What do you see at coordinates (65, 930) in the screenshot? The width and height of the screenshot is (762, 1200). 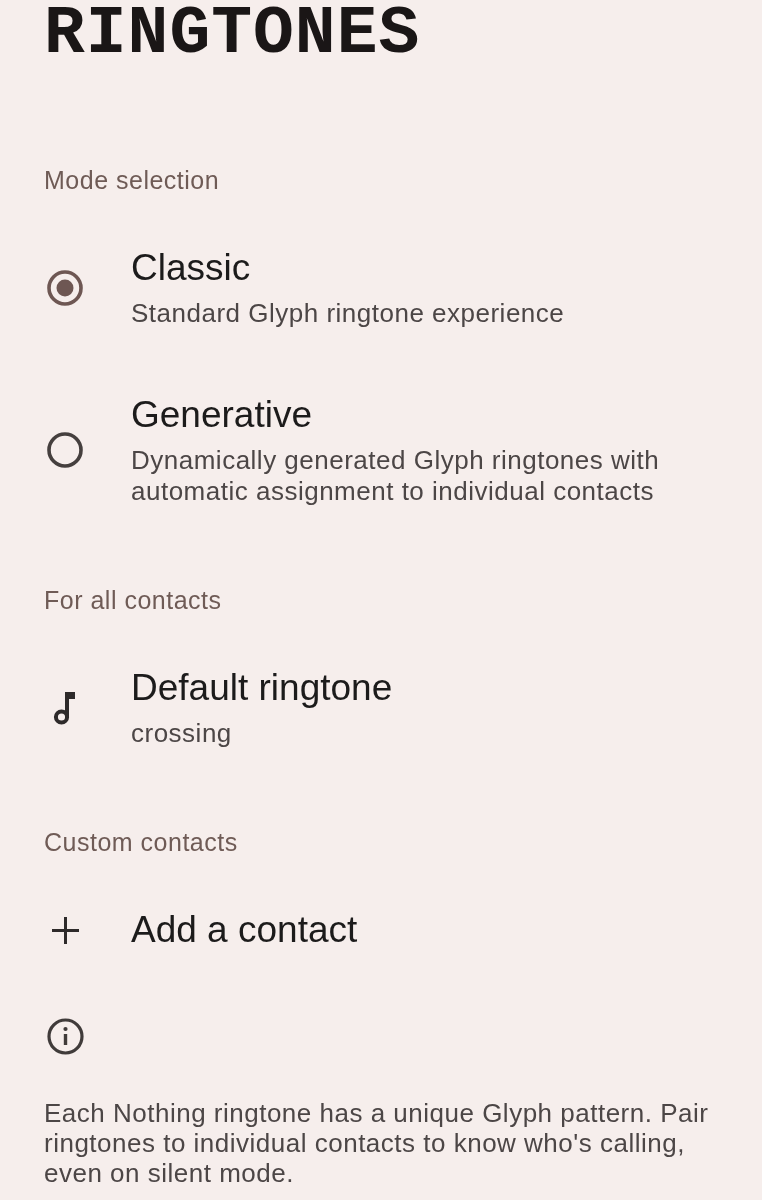 I see `add-icon` at bounding box center [65, 930].